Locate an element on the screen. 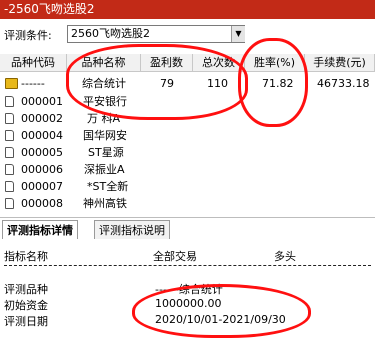 This screenshot has height=338, width=375. detail-value: 1000000.00 is located at coordinates (188, 303).